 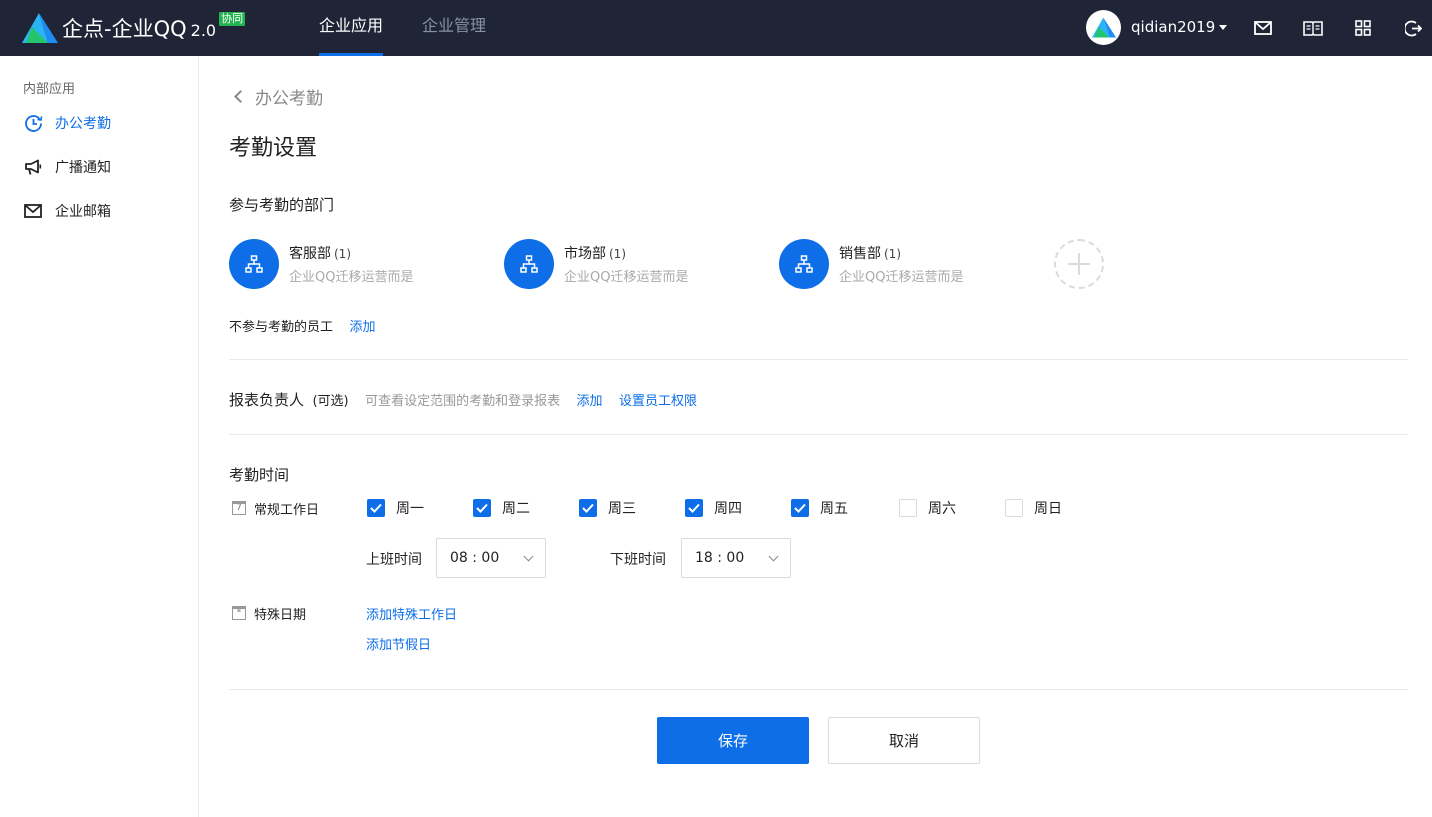 What do you see at coordinates (321, 264) in the screenshot?
I see `department-card: 客服部 (1) 企业QQ迁移运营而是` at bounding box center [321, 264].